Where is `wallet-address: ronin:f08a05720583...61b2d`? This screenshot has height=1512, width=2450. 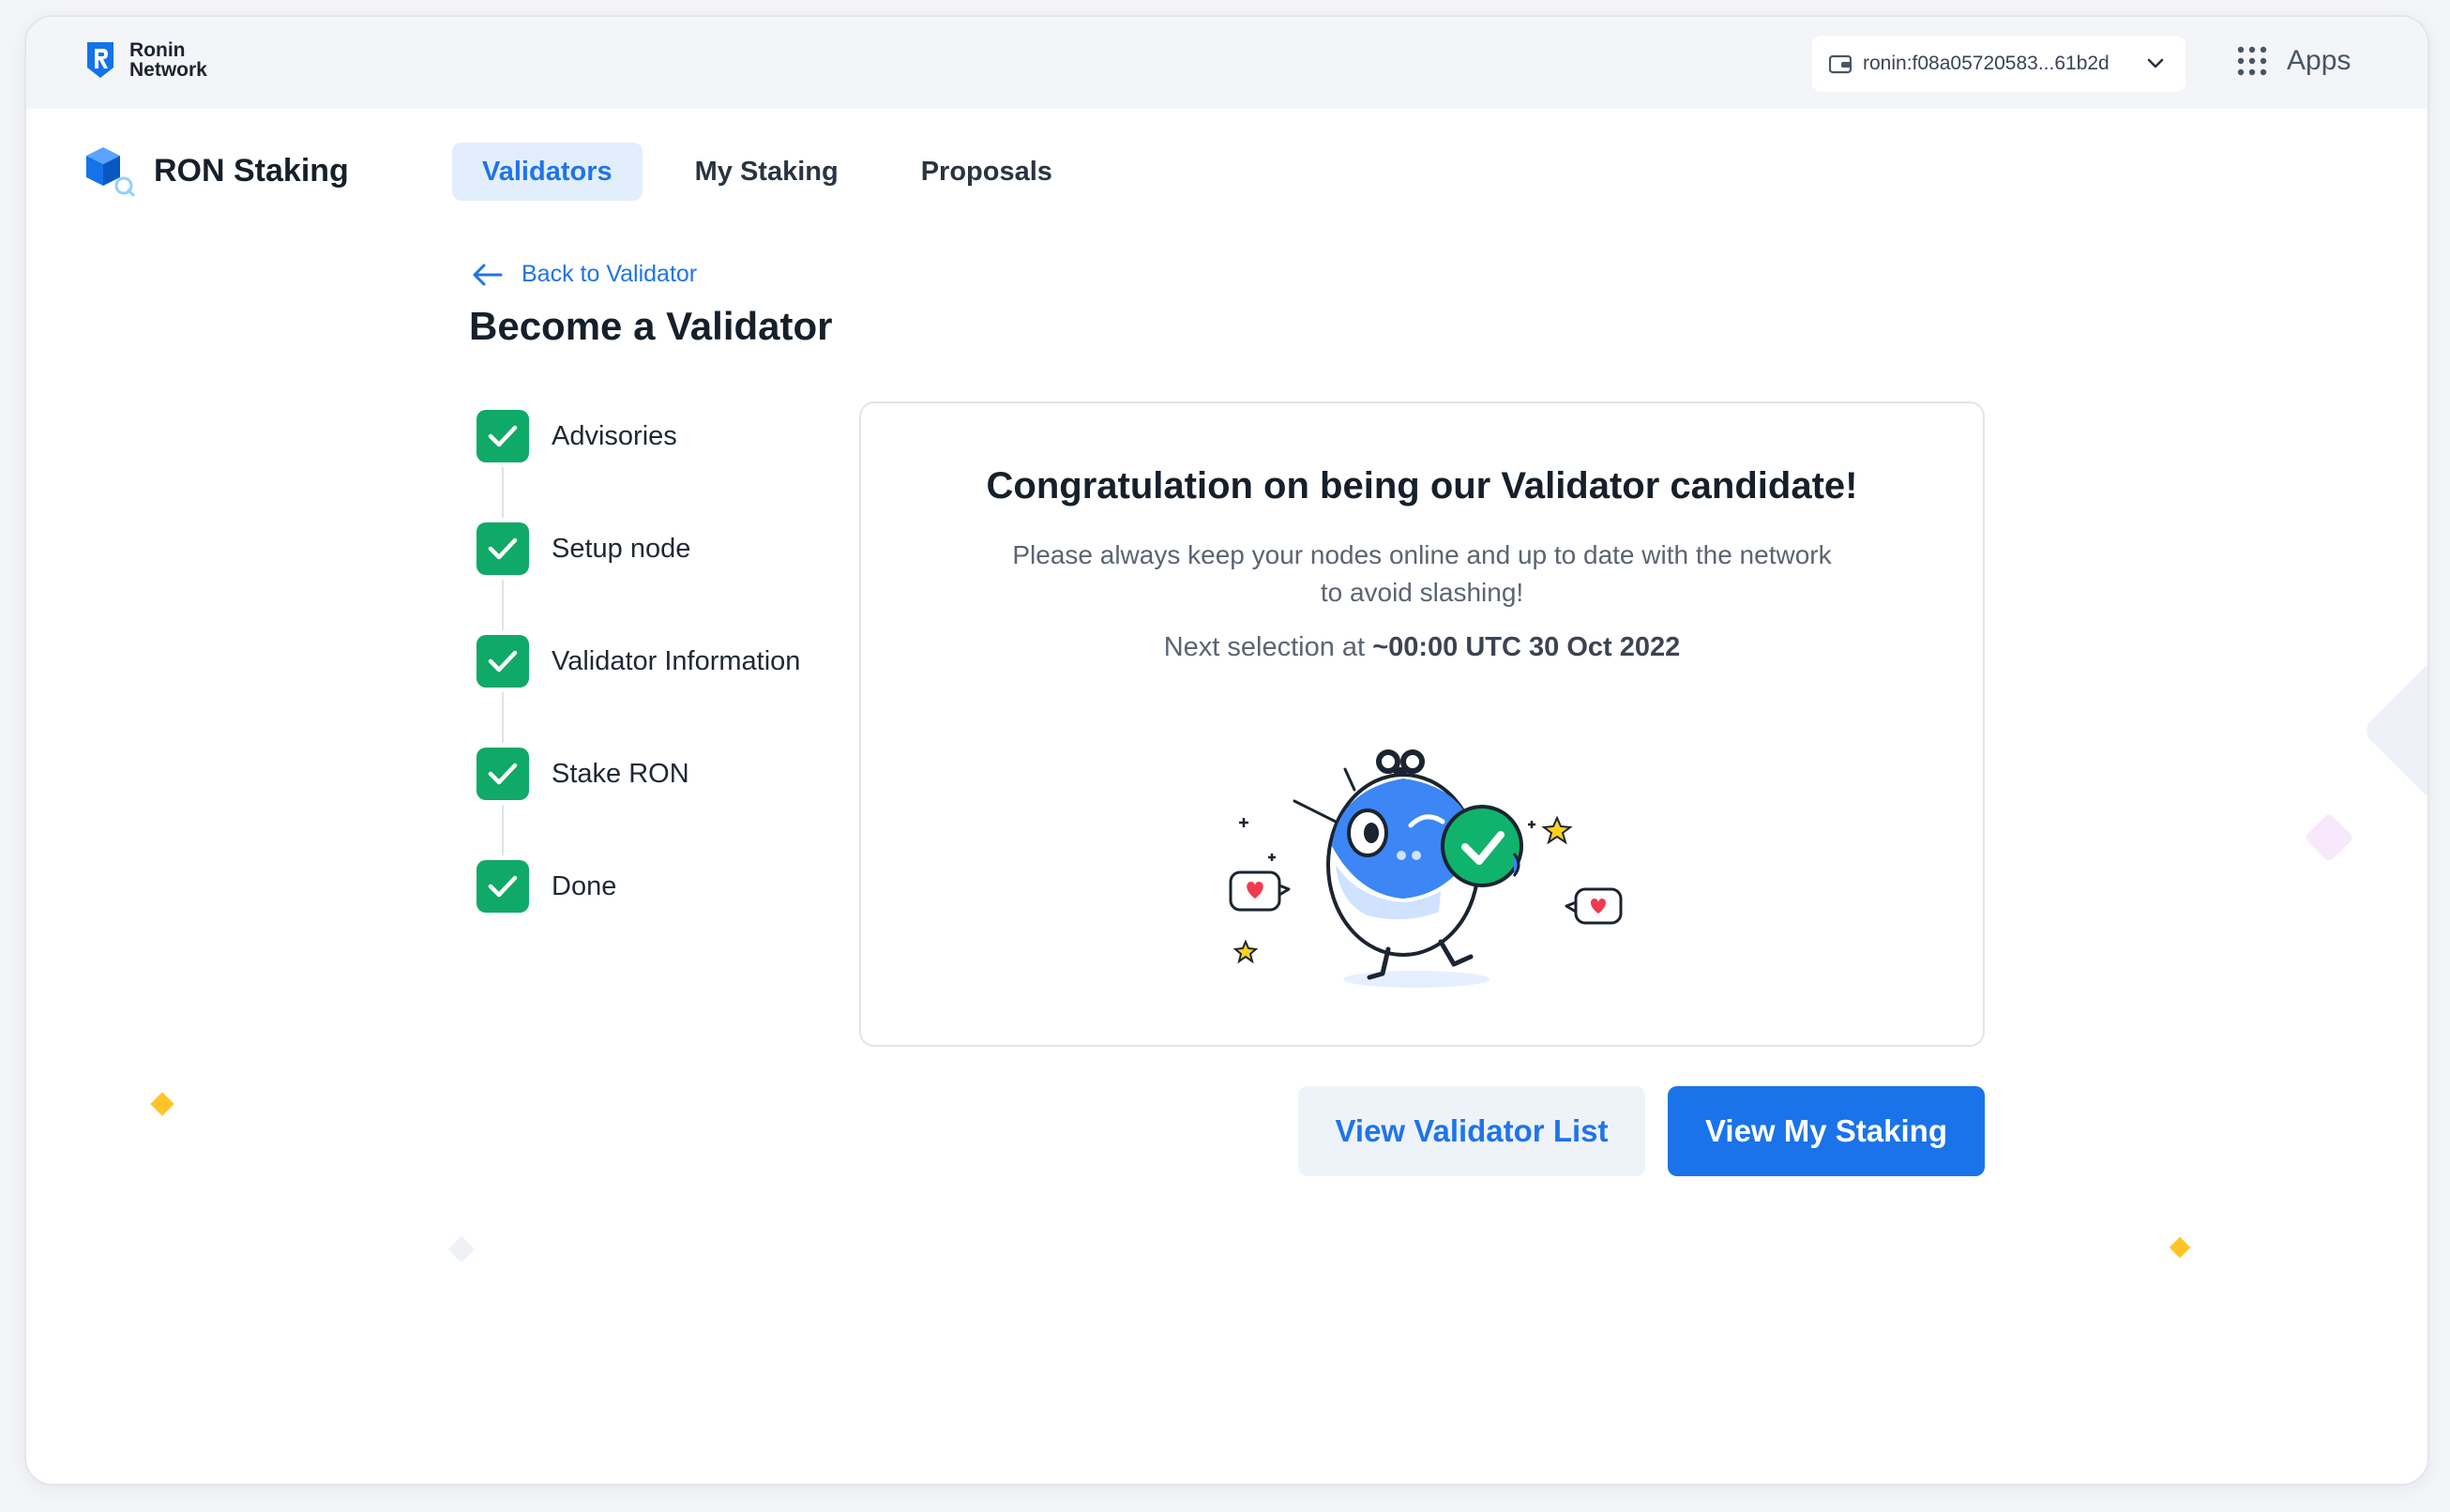 wallet-address: ronin:f08a05720583...61b2d is located at coordinates (1986, 63).